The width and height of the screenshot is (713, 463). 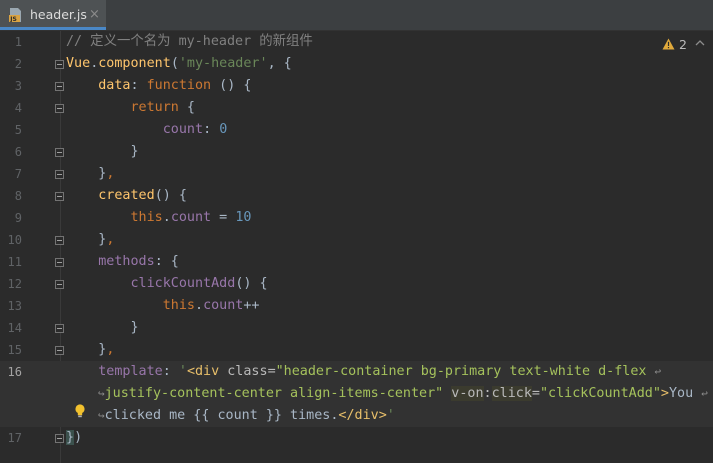 What do you see at coordinates (356, 130) in the screenshot?
I see `code-line: 5 count: 0` at bounding box center [356, 130].